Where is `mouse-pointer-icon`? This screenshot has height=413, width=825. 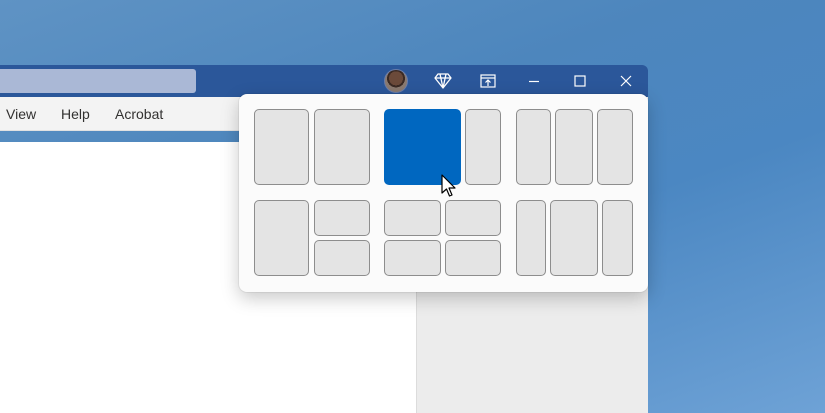
mouse-pointer-icon is located at coordinates (448, 185).